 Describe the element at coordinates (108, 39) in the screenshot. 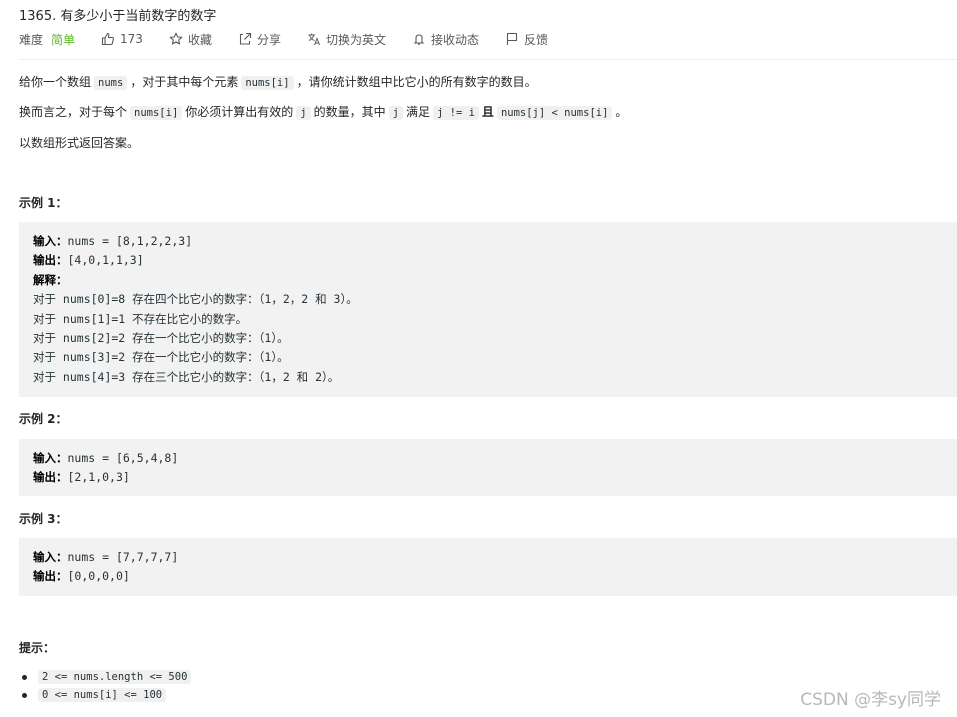

I see `thumbs-up-icon` at that location.